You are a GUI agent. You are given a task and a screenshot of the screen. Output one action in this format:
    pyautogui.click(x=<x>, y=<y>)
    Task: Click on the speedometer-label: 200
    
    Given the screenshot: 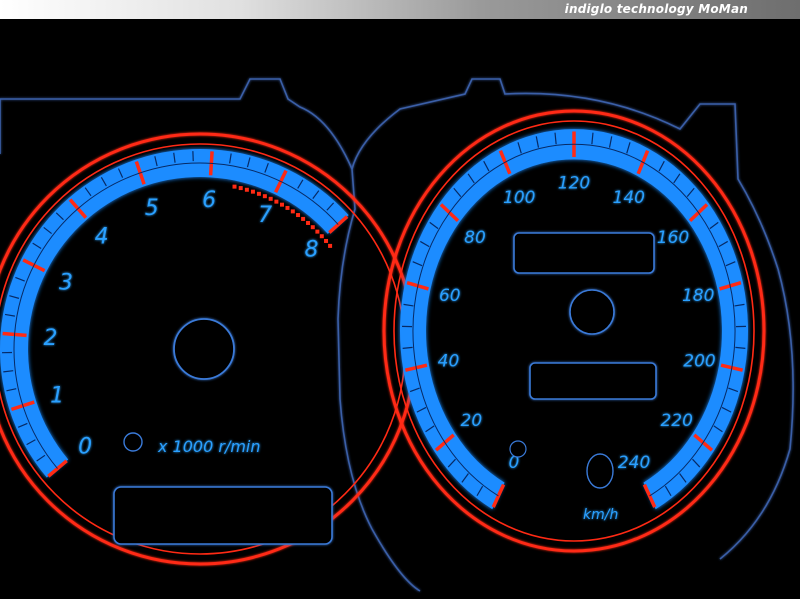 What is the action you would take?
    pyautogui.click(x=699, y=361)
    